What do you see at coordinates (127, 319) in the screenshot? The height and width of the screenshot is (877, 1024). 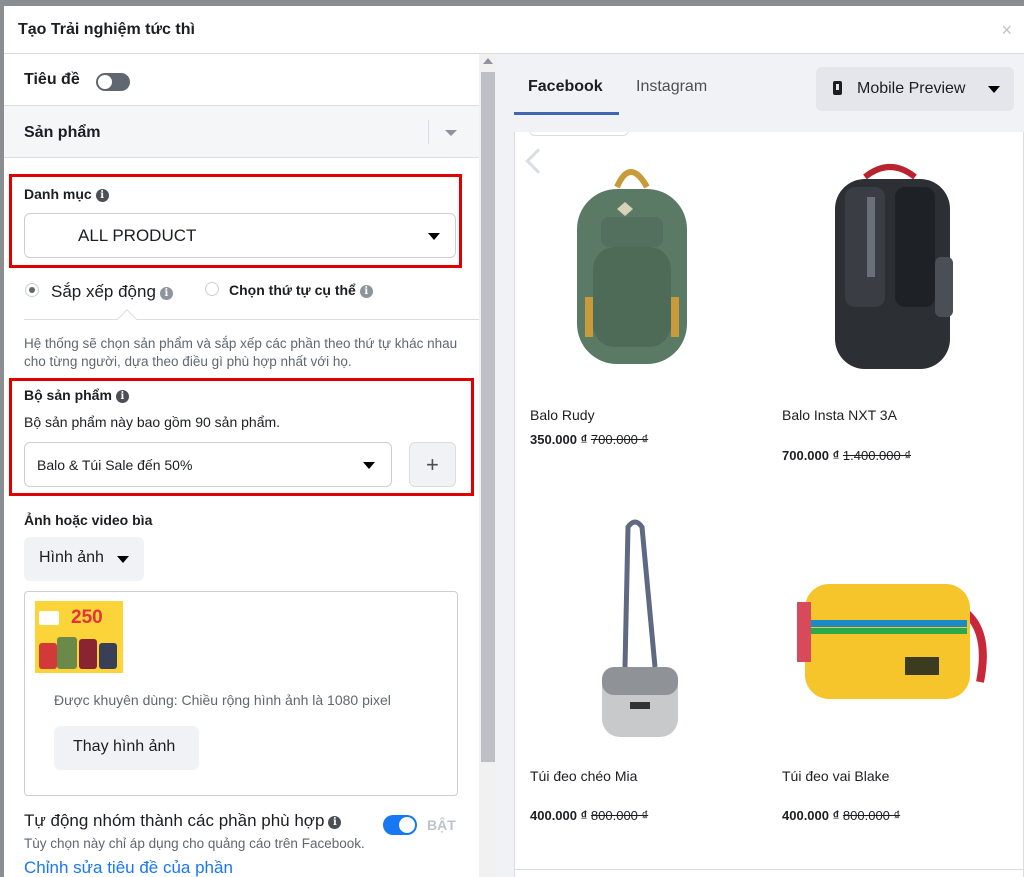 I see `sort-pointer-notch` at bounding box center [127, 319].